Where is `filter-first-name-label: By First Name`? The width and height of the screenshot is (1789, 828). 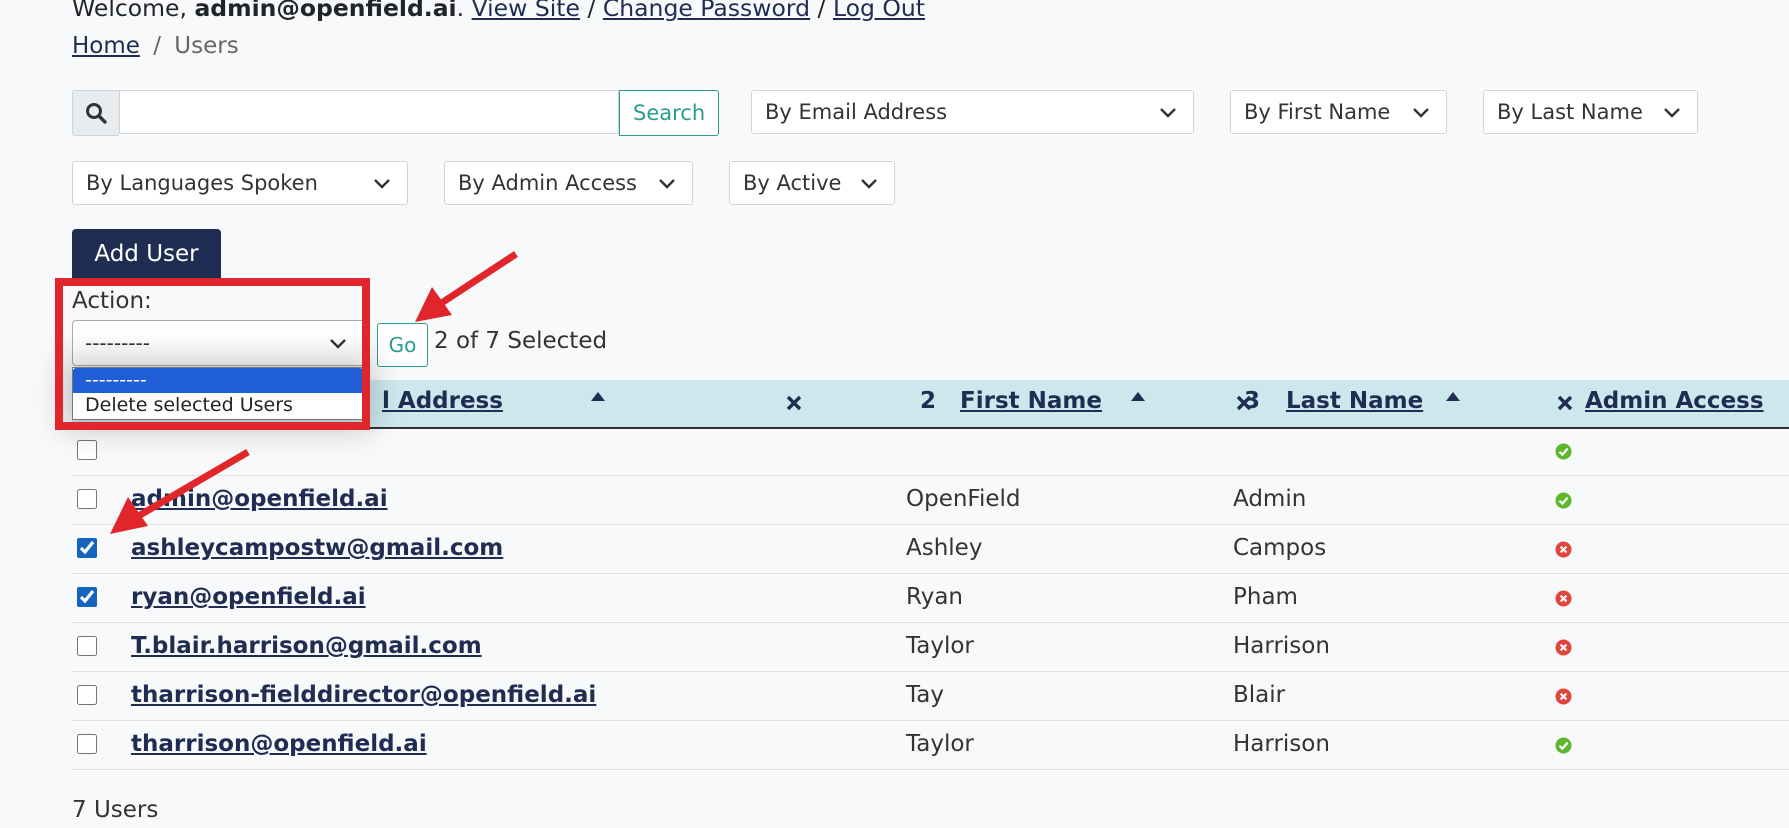
filter-first-name-label: By First Name is located at coordinates (1317, 112).